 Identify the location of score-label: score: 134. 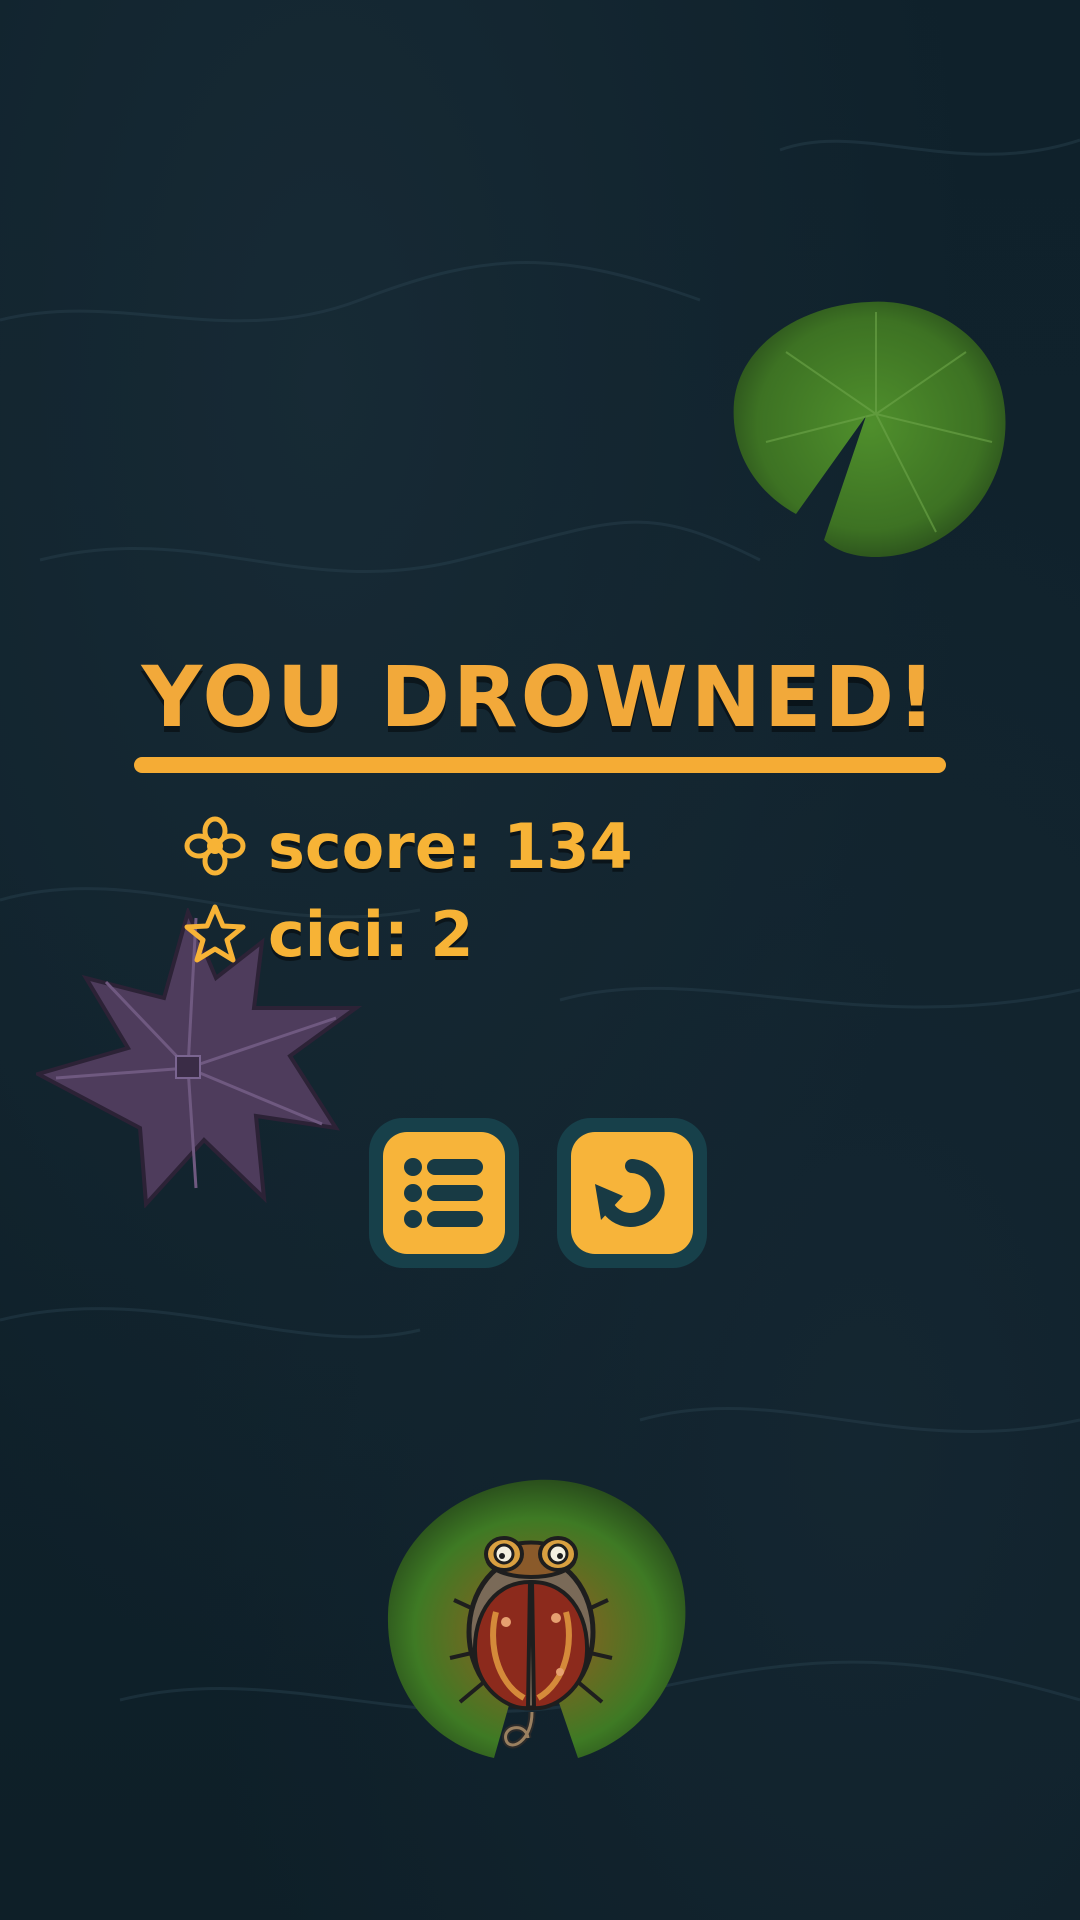
(450, 846).